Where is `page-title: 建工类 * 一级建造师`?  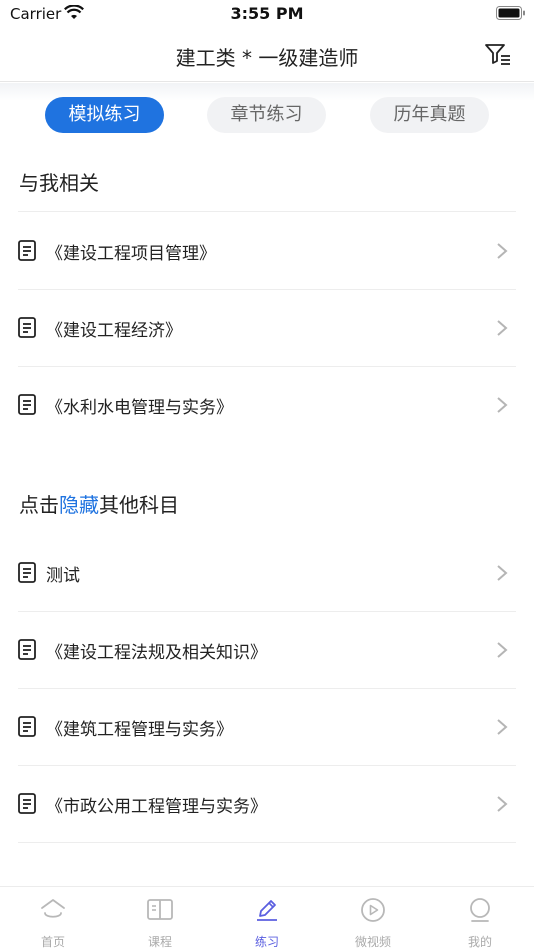
page-title: 建工类 * 一级建造师 is located at coordinates (267, 58).